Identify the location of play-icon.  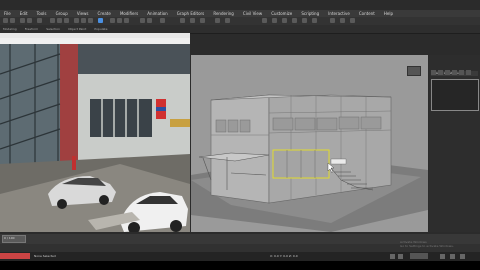
(392, 256).